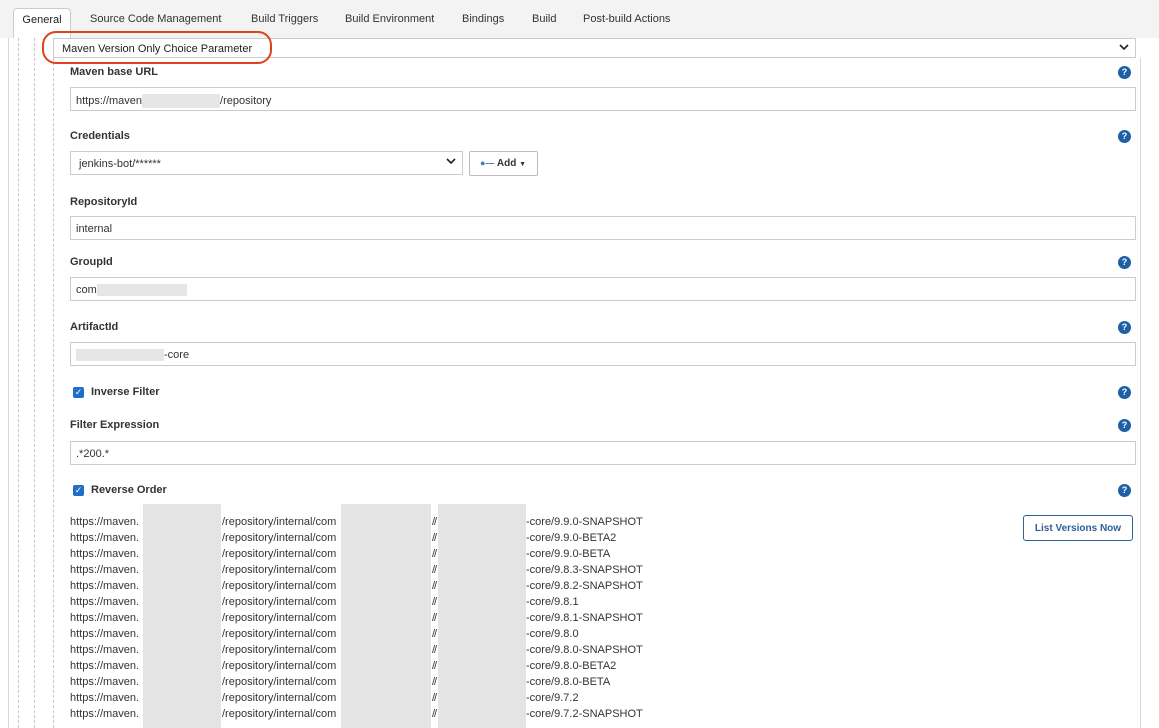 Image resolution: width=1159 pixels, height=728 pixels. Describe the element at coordinates (552, 698) in the screenshot. I see `version-artifact: -core/9.7.2` at that location.